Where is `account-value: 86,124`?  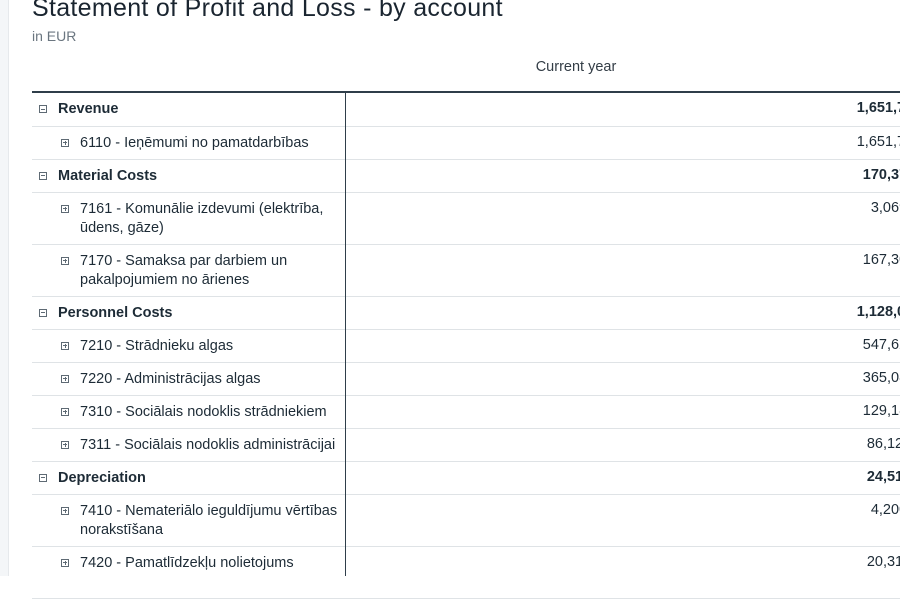 account-value: 86,124 is located at coordinates (883, 443).